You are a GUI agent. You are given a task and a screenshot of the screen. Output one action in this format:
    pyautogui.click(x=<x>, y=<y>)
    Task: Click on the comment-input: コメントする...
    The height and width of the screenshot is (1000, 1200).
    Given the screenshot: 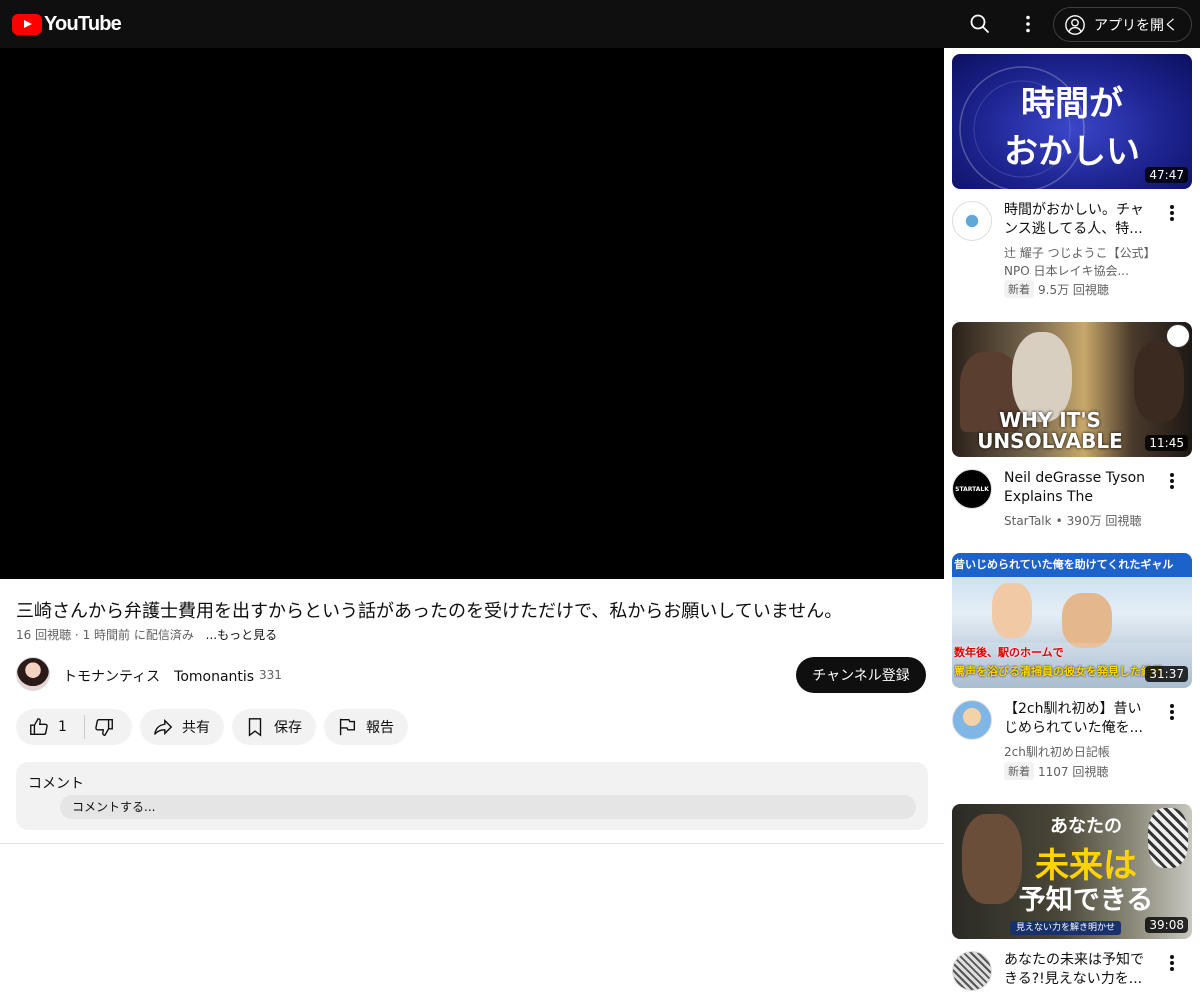 What is the action you would take?
    pyautogui.click(x=488, y=807)
    